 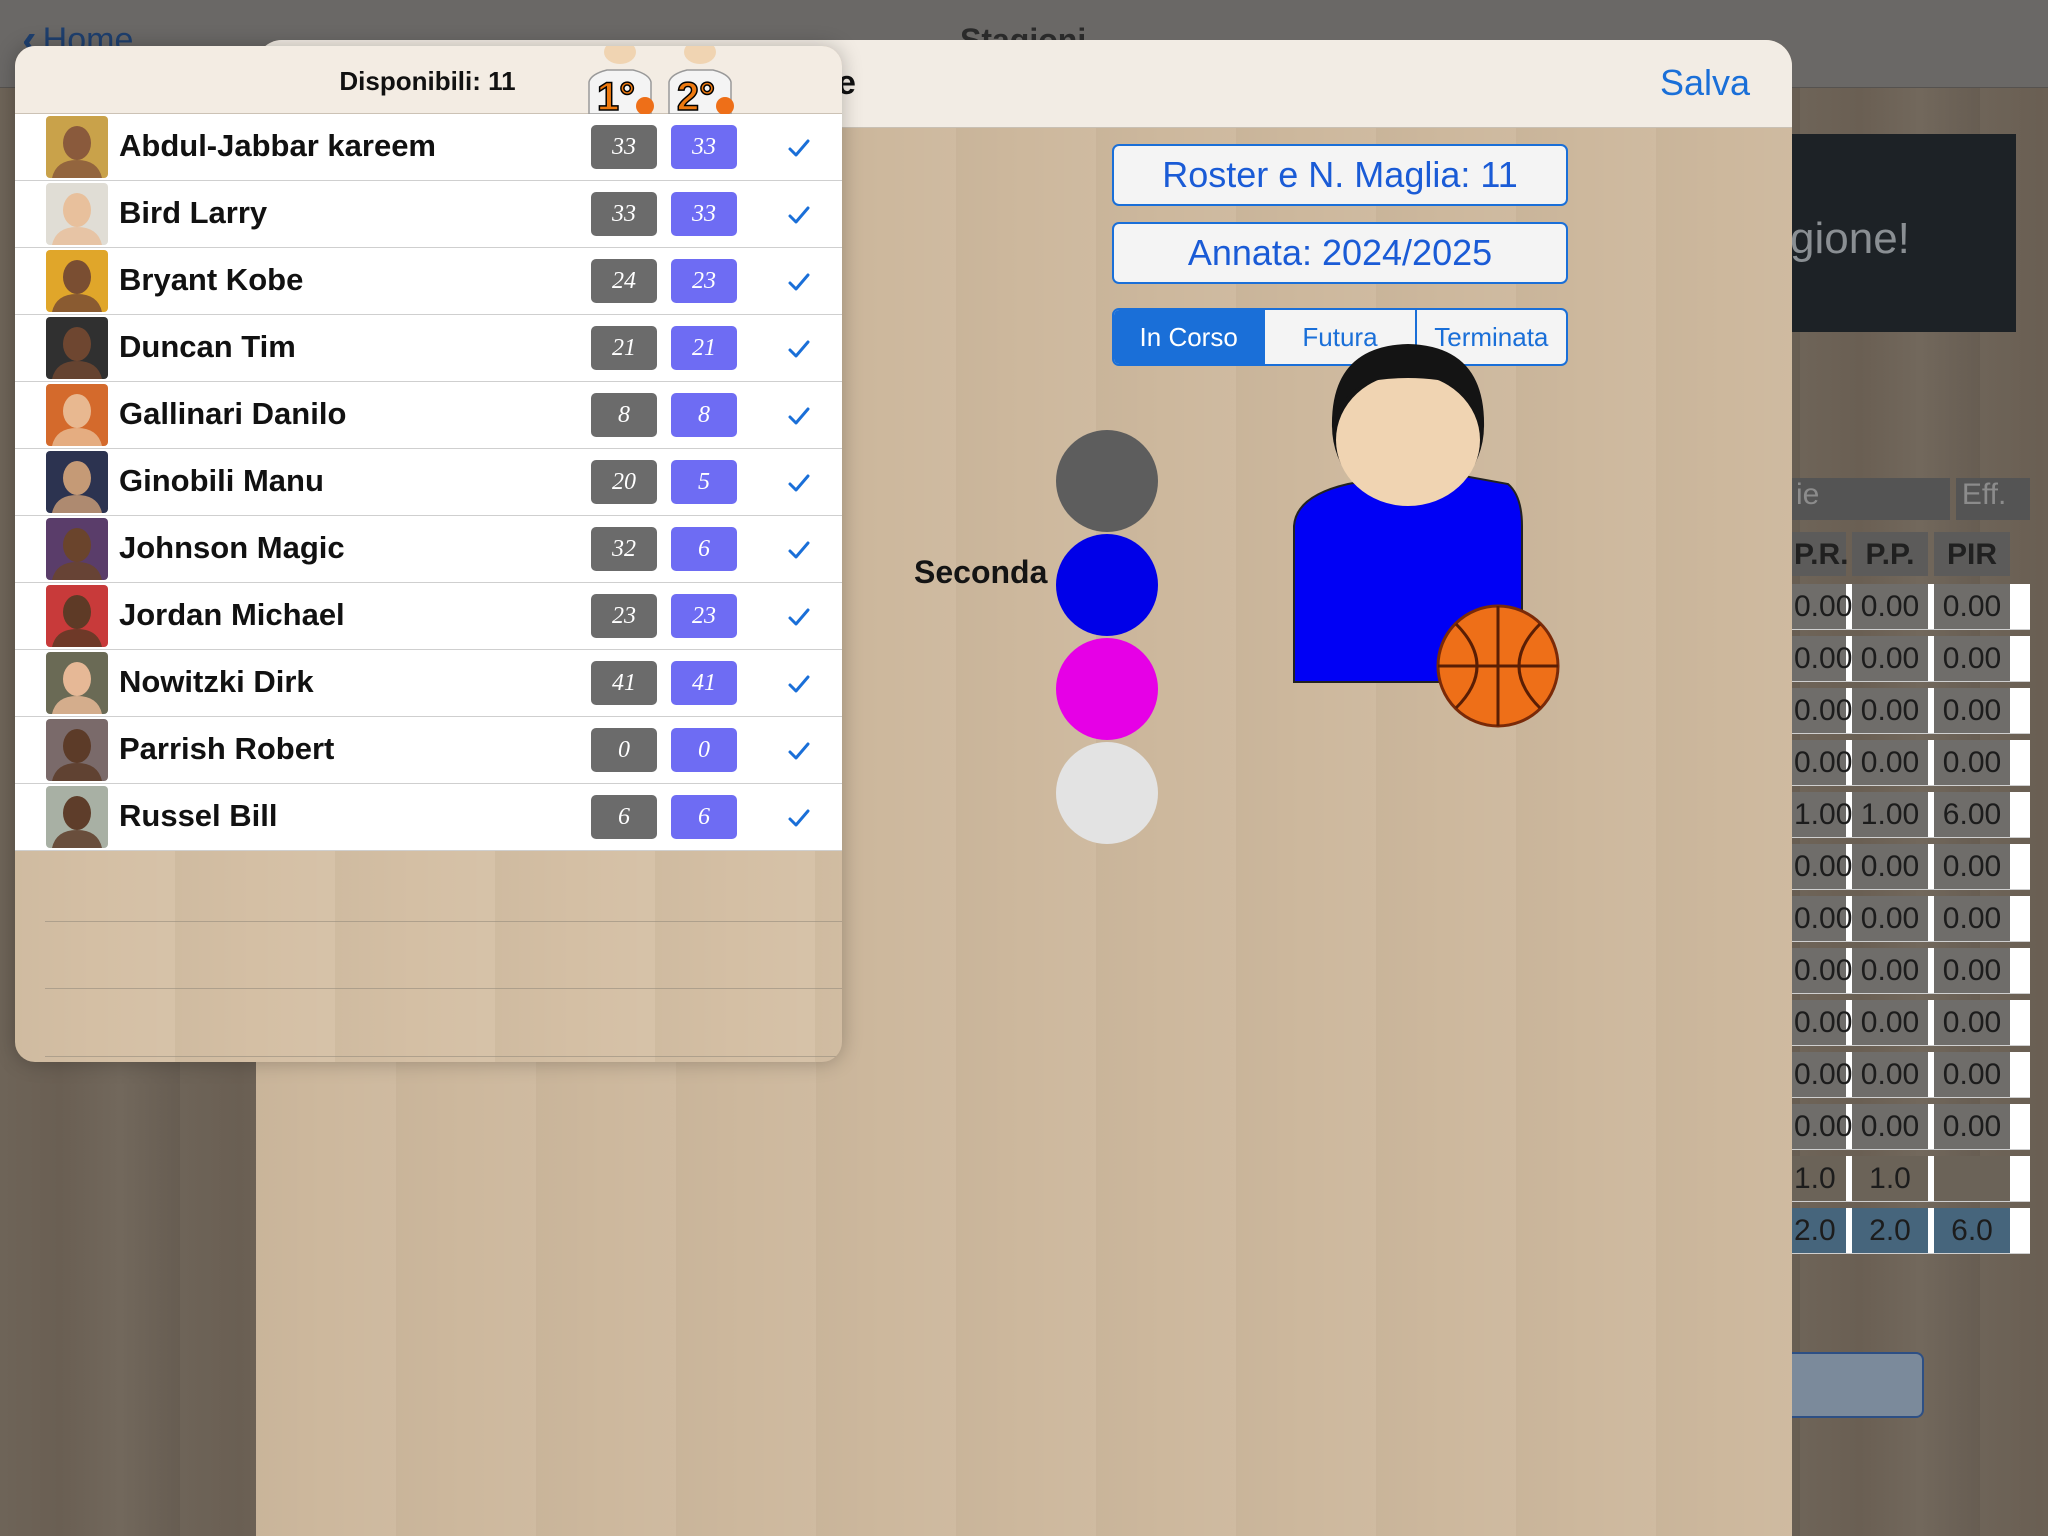 I want to click on color-swatch-white, so click(x=1107, y=793).